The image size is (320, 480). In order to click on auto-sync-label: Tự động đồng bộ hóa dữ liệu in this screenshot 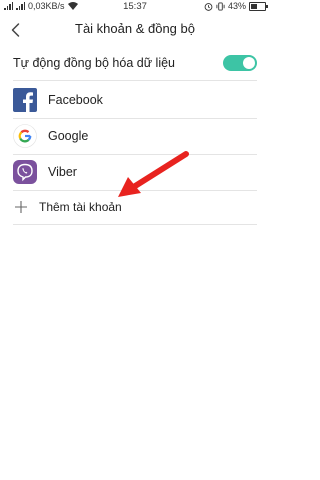, I will do `click(94, 63)`.